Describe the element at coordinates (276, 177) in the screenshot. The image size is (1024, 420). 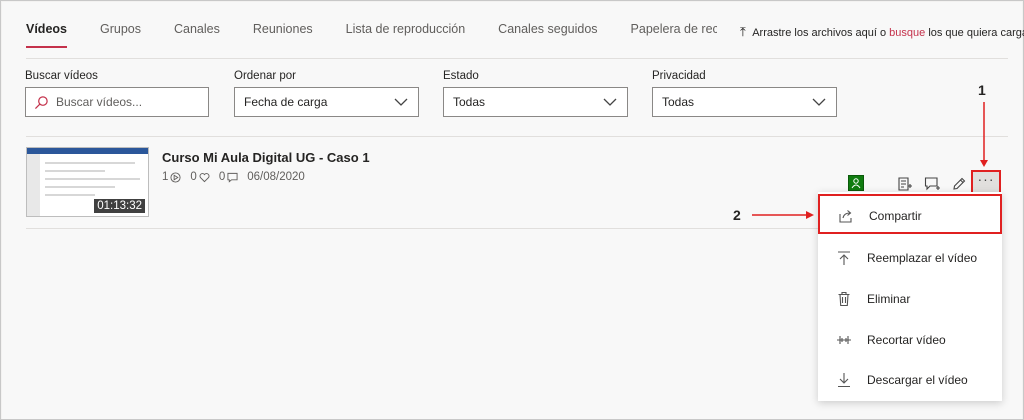
I see `upload-date: 06/08/2020` at that location.